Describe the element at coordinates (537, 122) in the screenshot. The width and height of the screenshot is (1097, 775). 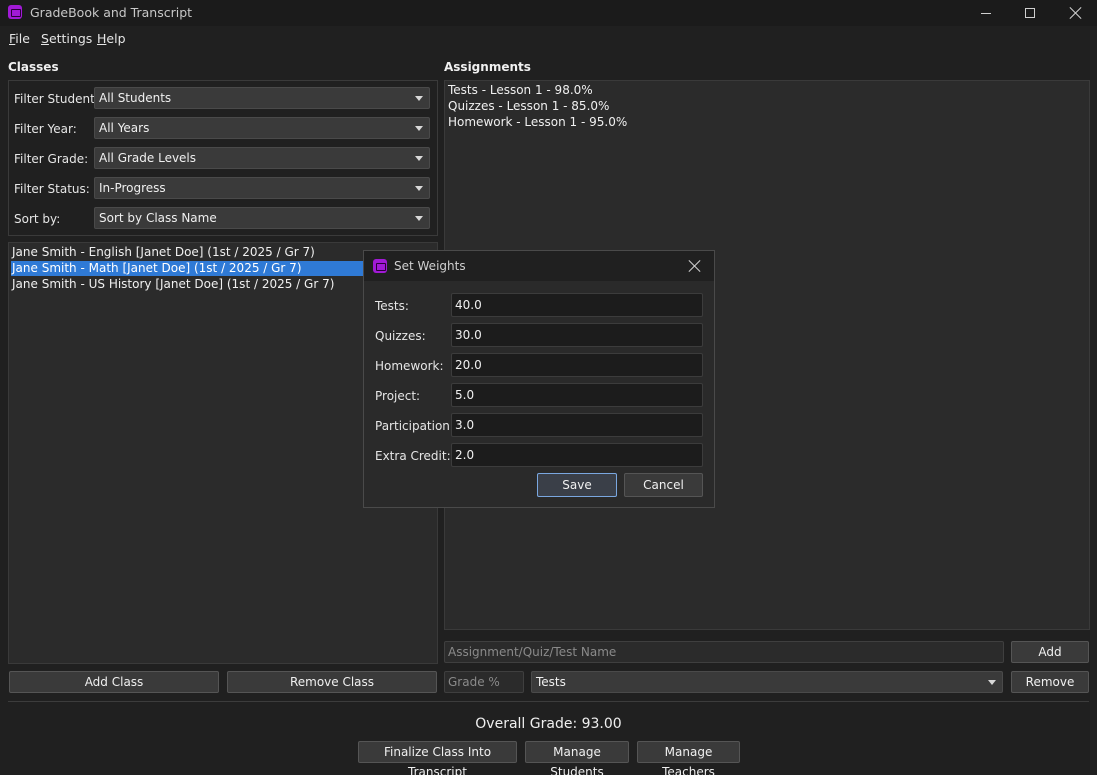
I see `assignment-list-item: Homework - Lesson 1 - 95.0%` at that location.